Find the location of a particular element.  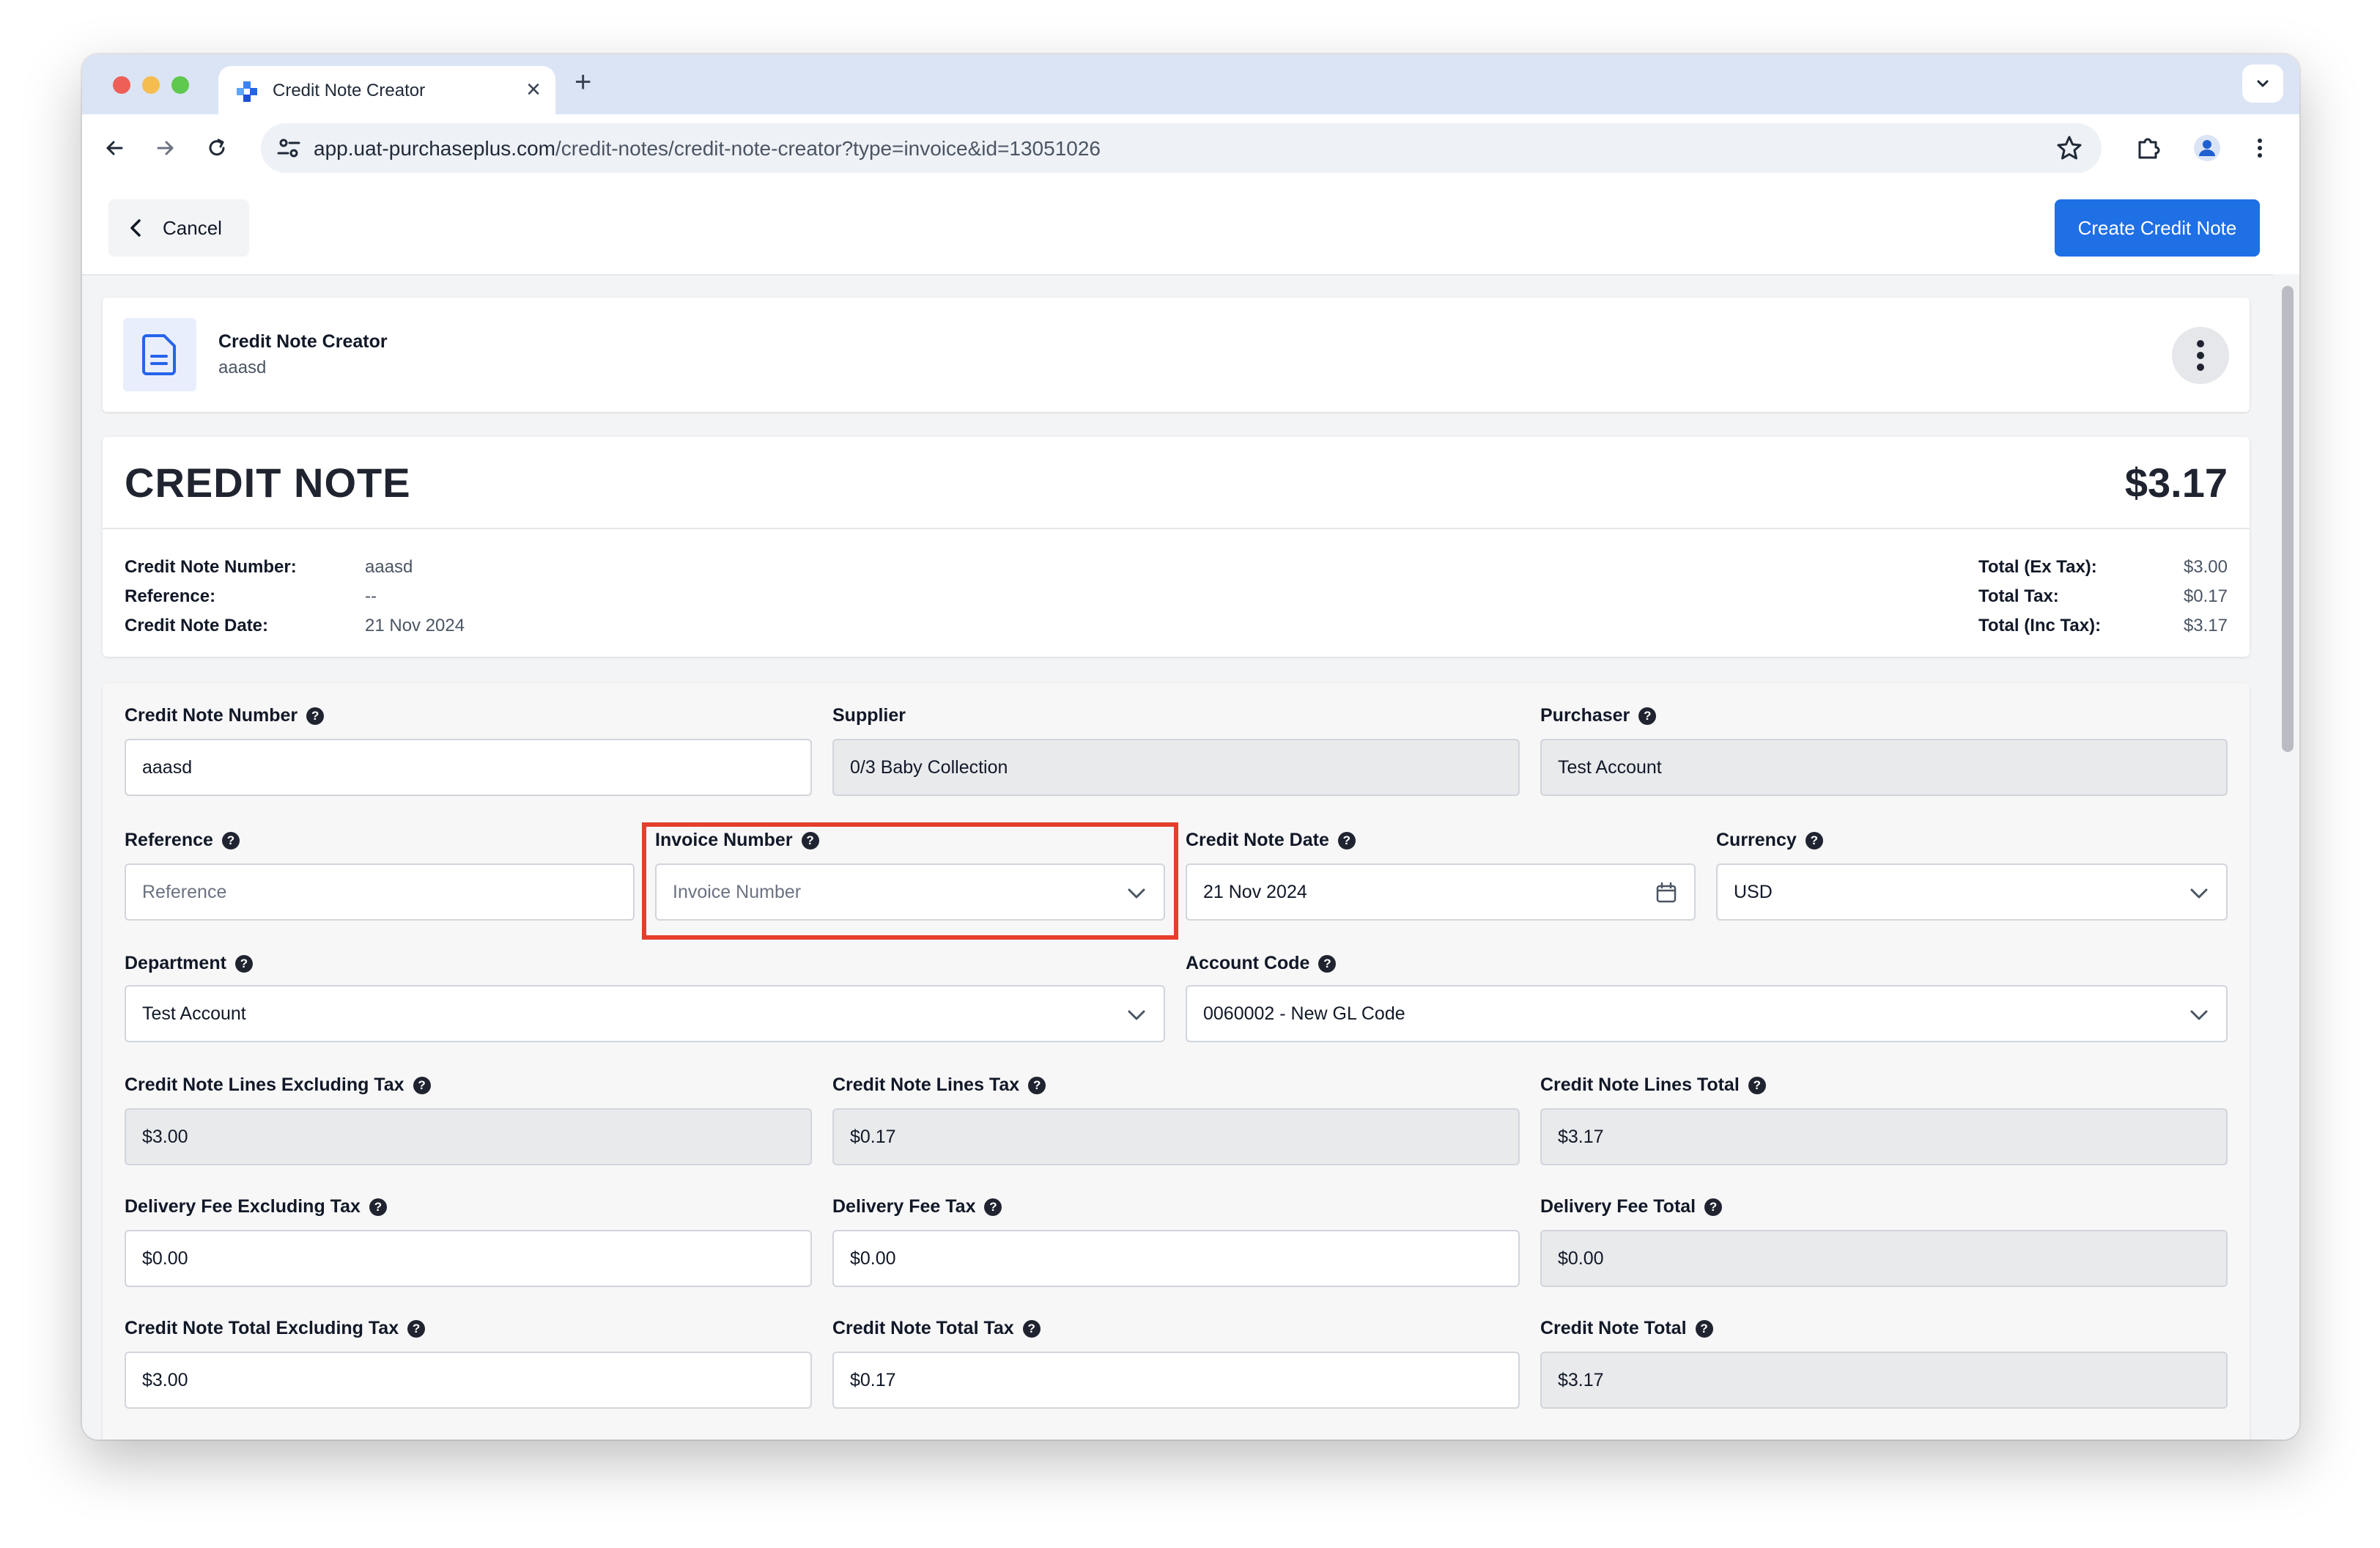

delivery-total-label: Delivery Fee Total? is located at coordinates (1631, 1206).